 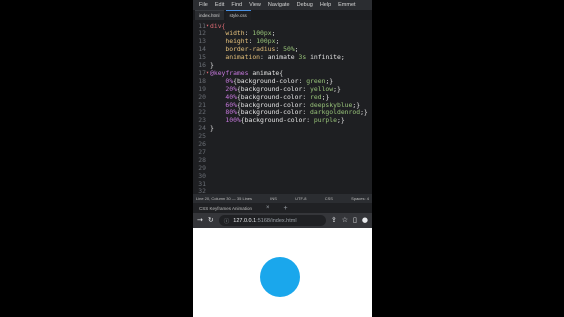 What do you see at coordinates (202, 65) in the screenshot?
I see `line-number: 16` at bounding box center [202, 65].